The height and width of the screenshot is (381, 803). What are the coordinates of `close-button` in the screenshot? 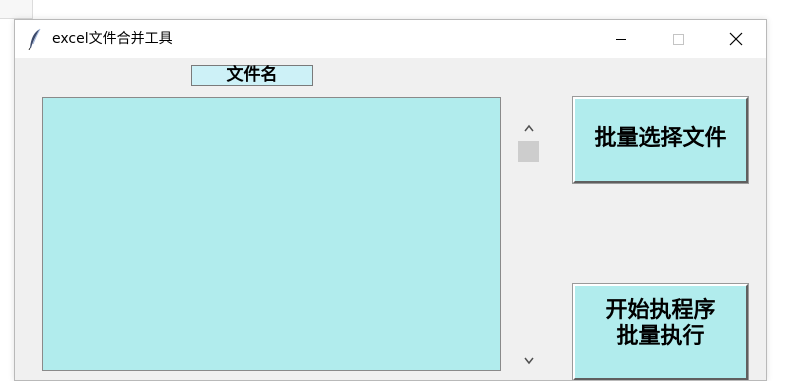 It's located at (736, 39).